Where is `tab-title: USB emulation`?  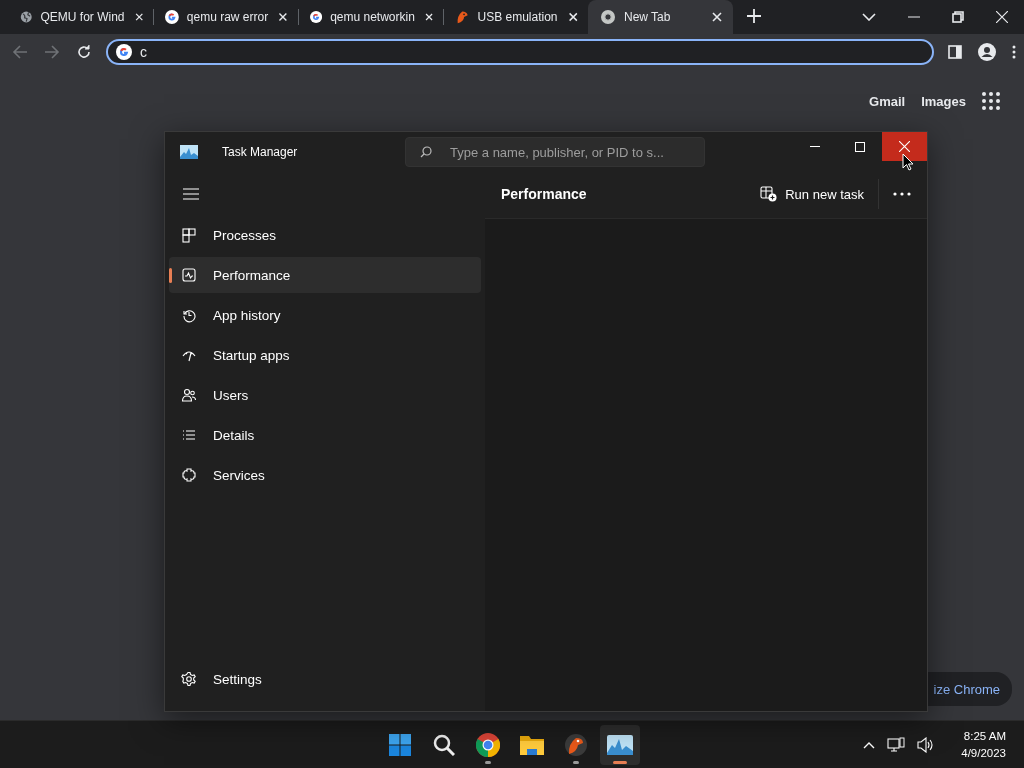 tab-title: USB emulation is located at coordinates (517, 17).